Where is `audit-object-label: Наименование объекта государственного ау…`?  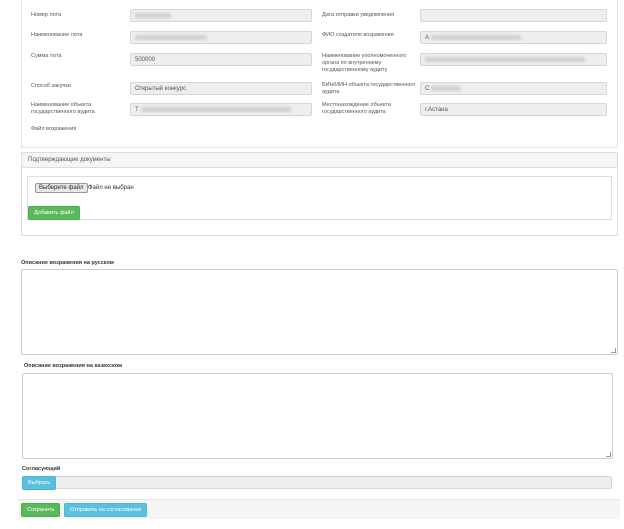 audit-object-label: Наименование объекта государственного ау… is located at coordinates (63, 108).